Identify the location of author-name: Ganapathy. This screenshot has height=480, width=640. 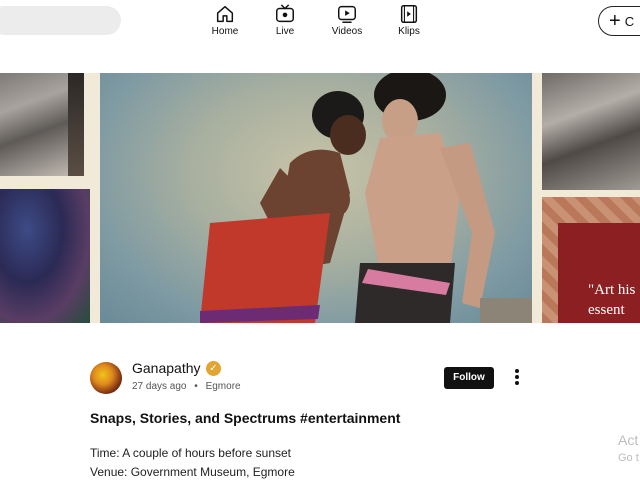
(166, 368).